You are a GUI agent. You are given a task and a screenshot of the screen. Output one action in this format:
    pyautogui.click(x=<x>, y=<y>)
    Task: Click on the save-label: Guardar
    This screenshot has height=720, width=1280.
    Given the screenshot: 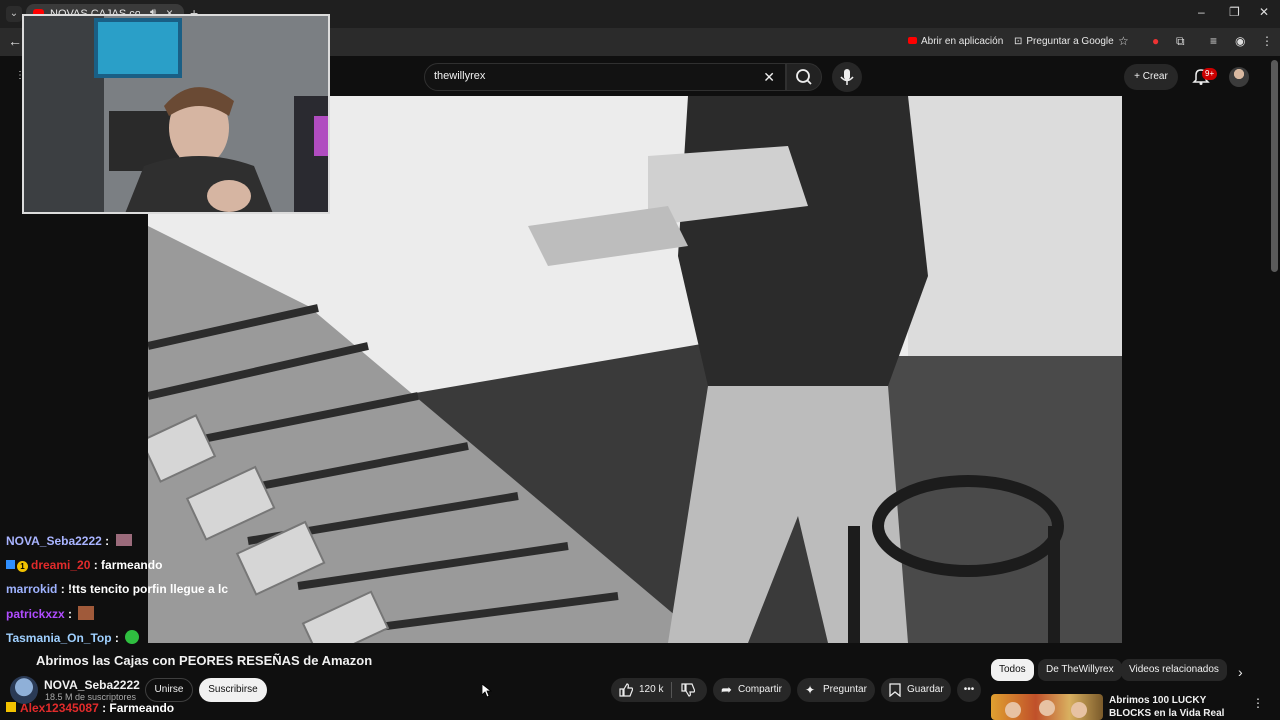 What is the action you would take?
    pyautogui.click(x=925, y=689)
    